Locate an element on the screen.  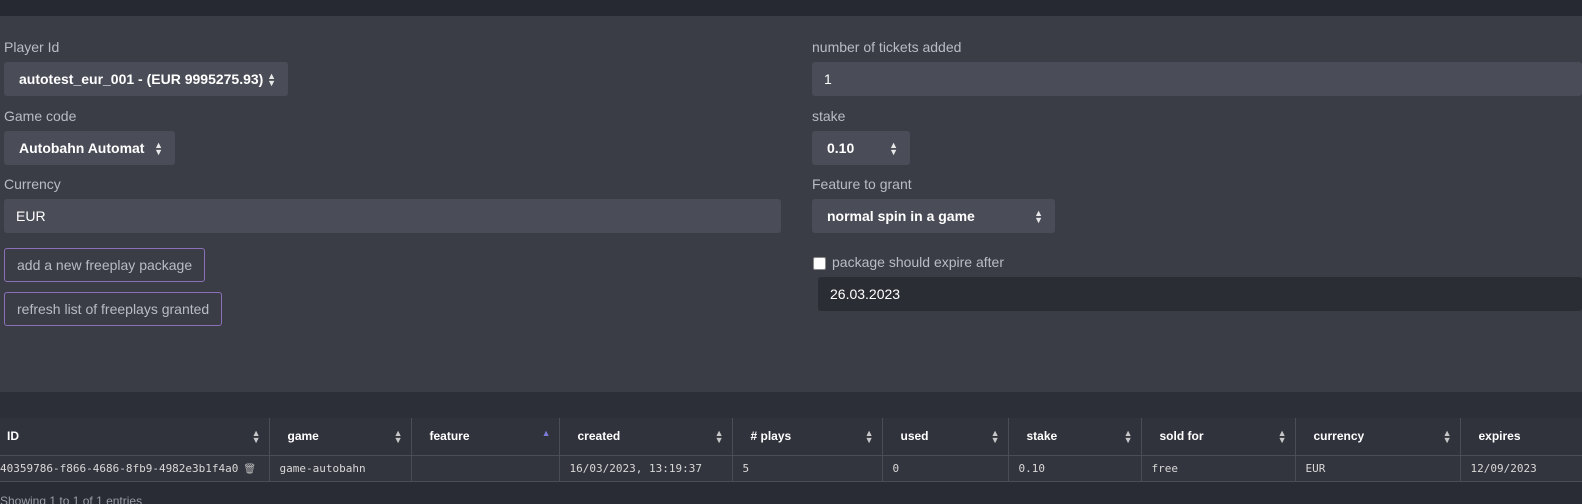
feature-value: normal spin in a game is located at coordinates (901, 216).